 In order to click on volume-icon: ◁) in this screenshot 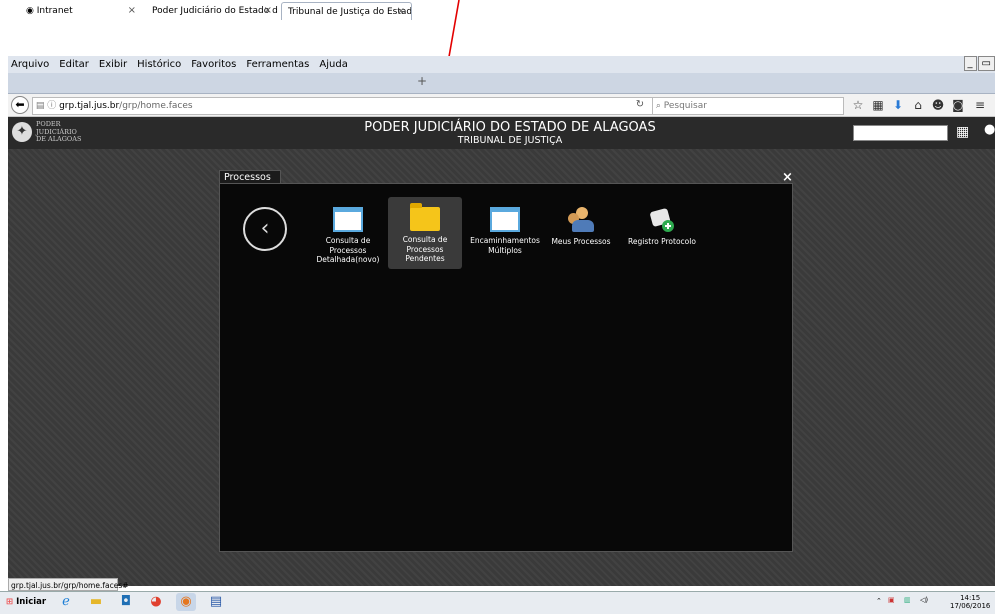, I will do `click(924, 600)`.